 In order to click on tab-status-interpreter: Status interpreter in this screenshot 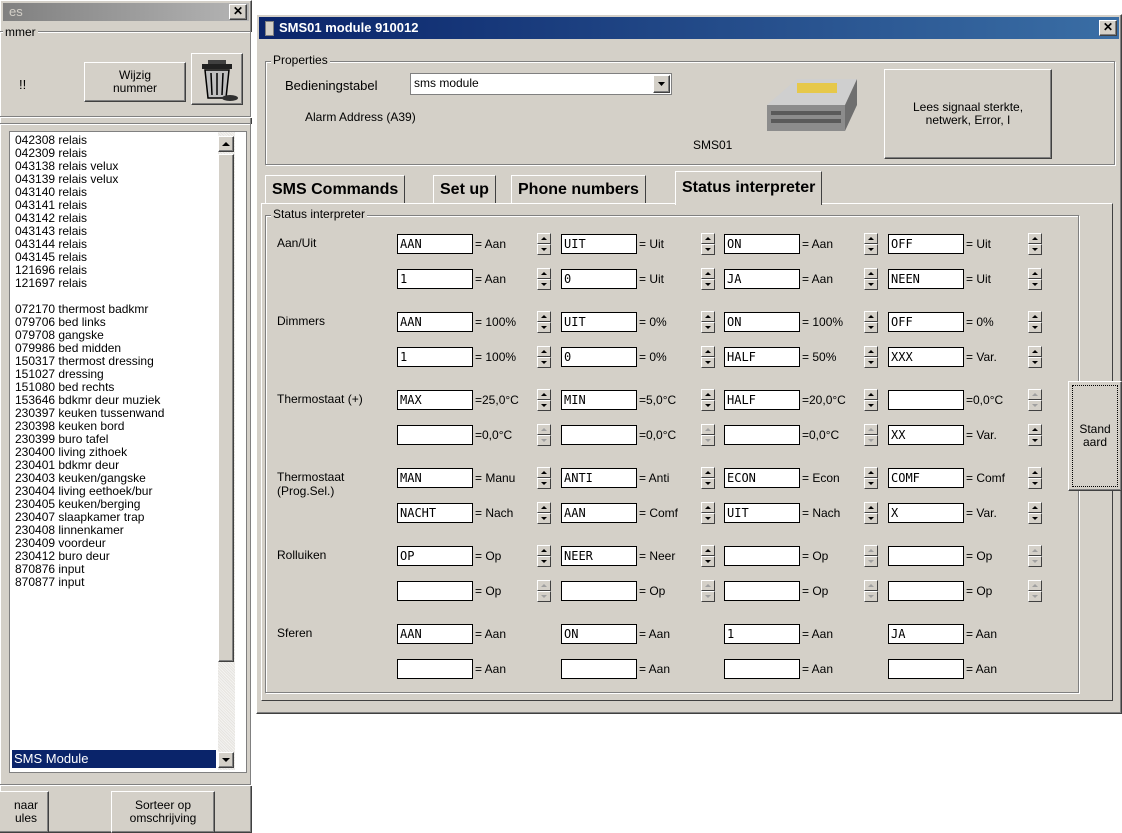, I will do `click(749, 188)`.